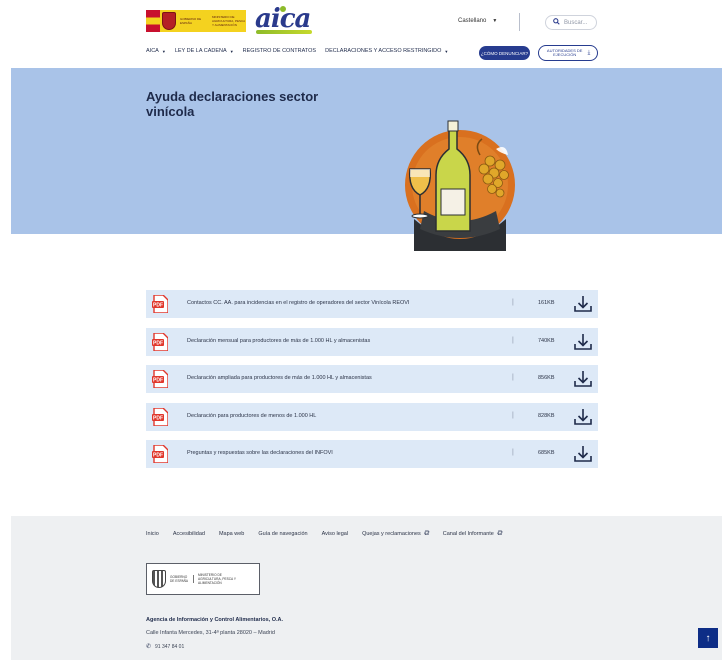 The image size is (722, 660). I want to click on language-selector: Castellano ▼, so click(477, 21).